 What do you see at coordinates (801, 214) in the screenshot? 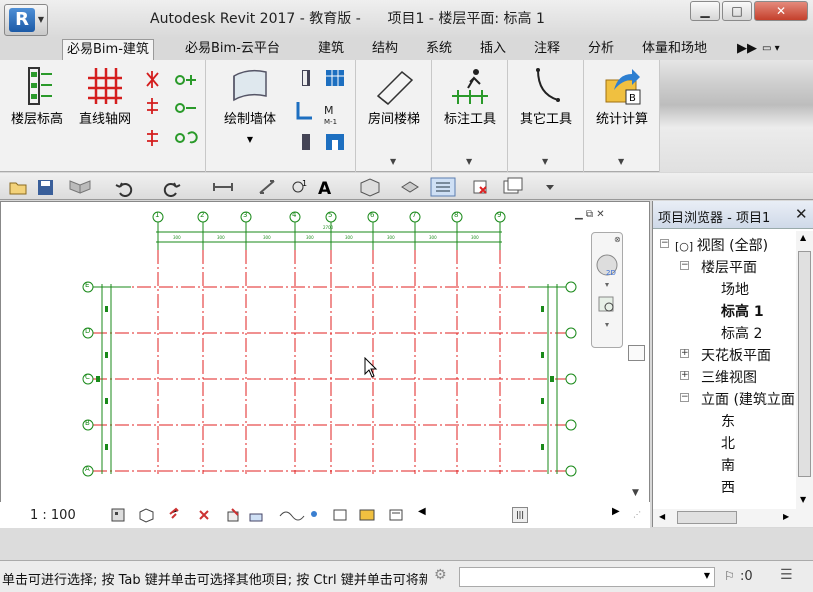
I see `close-icon: ✕` at bounding box center [801, 214].